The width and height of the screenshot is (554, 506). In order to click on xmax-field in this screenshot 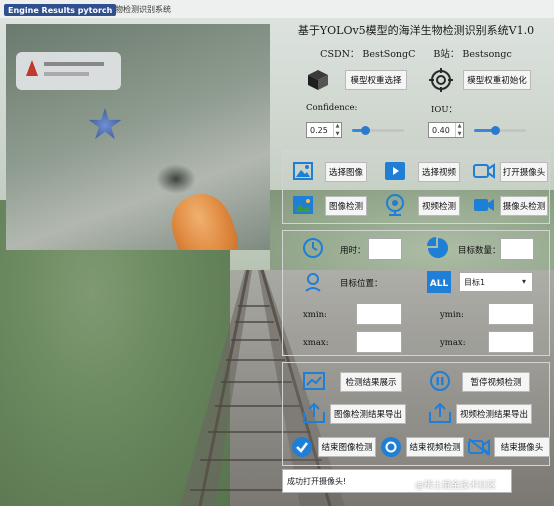, I will do `click(379, 342)`.